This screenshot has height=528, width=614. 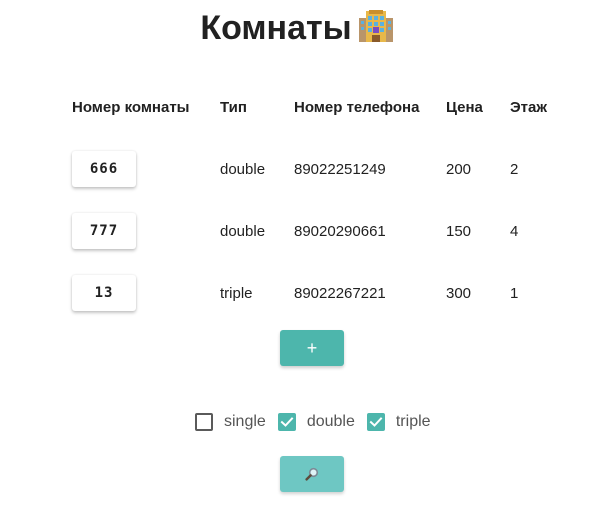 What do you see at coordinates (340, 169) in the screenshot?
I see `phone-cell: 89022251249` at bounding box center [340, 169].